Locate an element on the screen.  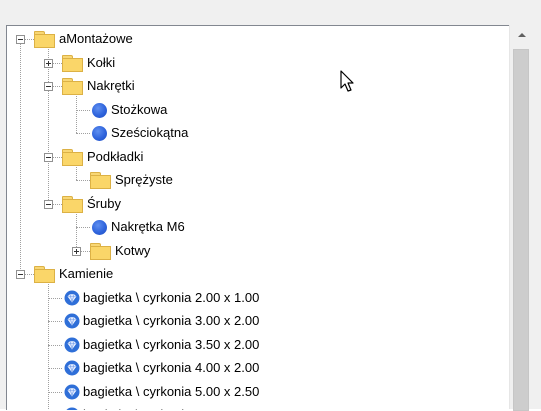
tree-node: Śruby is located at coordinates (257, 204).